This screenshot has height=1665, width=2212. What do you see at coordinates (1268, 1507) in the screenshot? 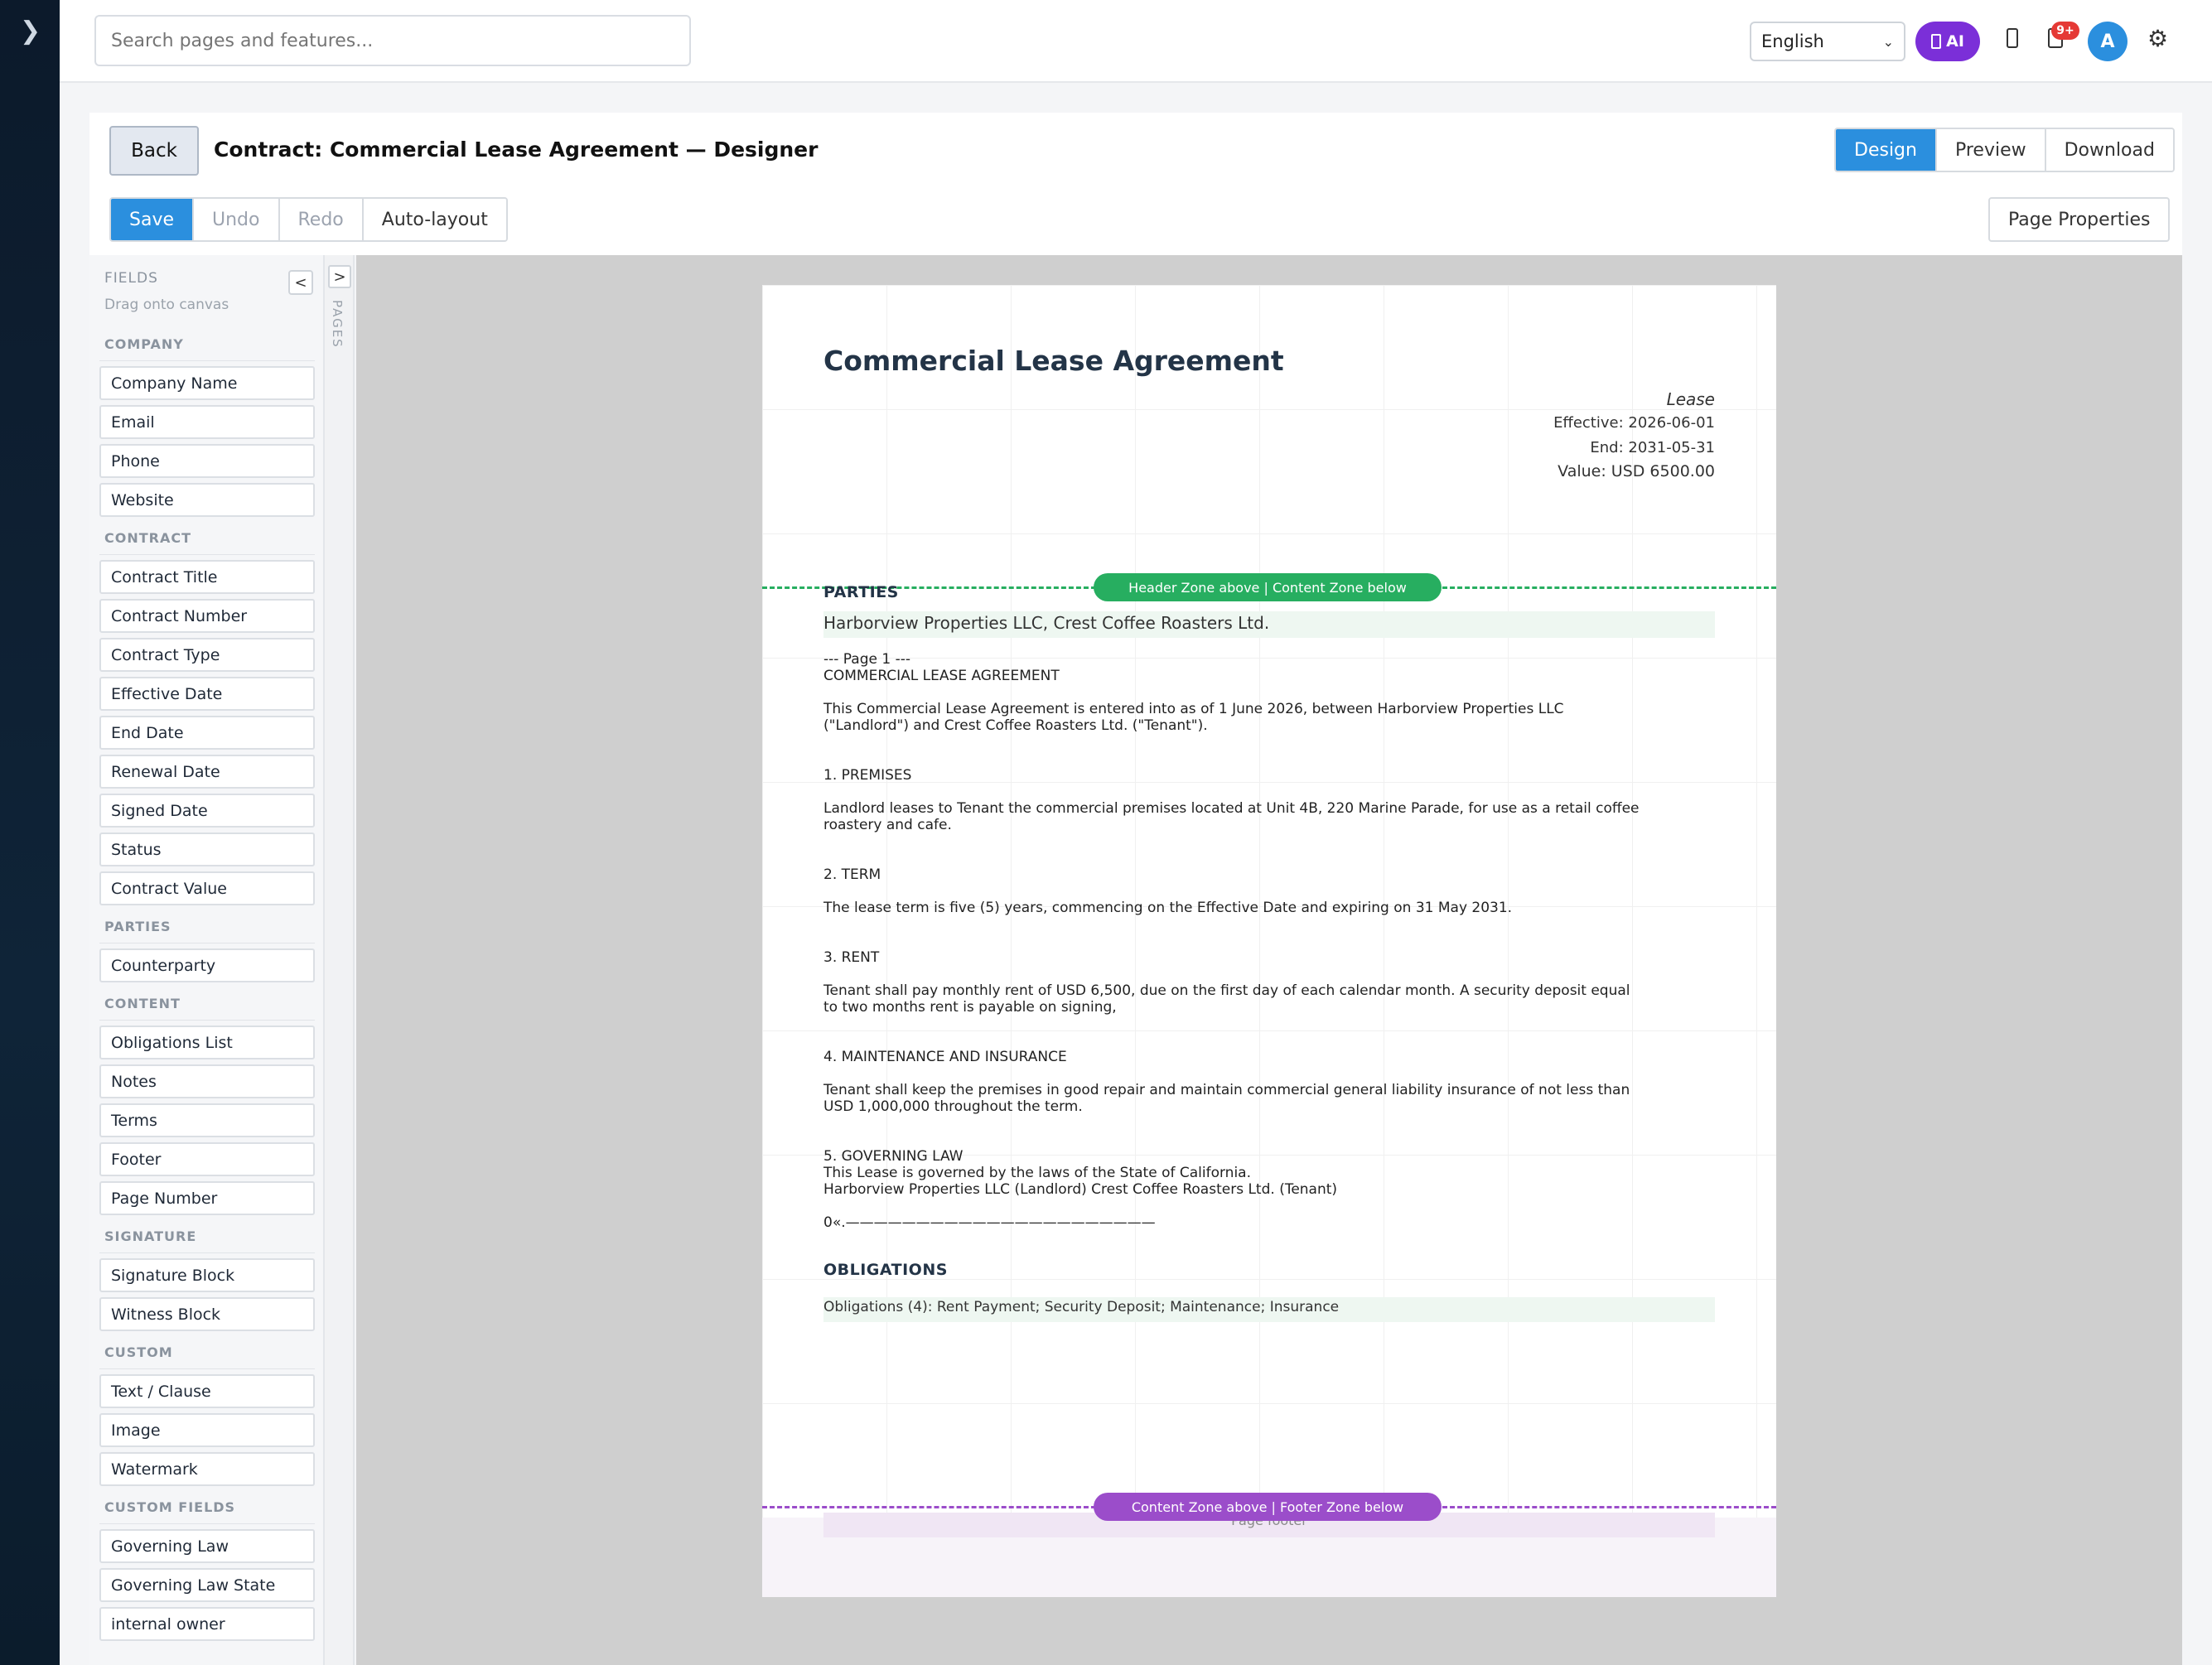
I see `footer-zone-label: Content Zone above | Footer Zone below` at bounding box center [1268, 1507].